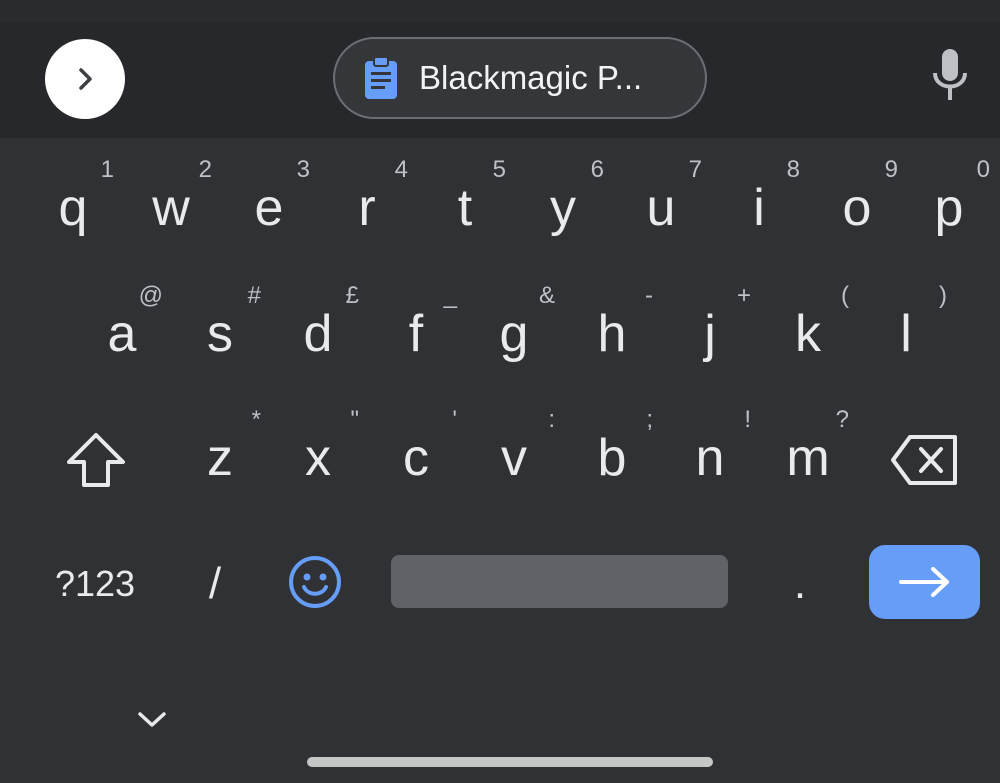 The height and width of the screenshot is (783, 1000). What do you see at coordinates (465, 205) in the screenshot?
I see `key-t: t5` at bounding box center [465, 205].